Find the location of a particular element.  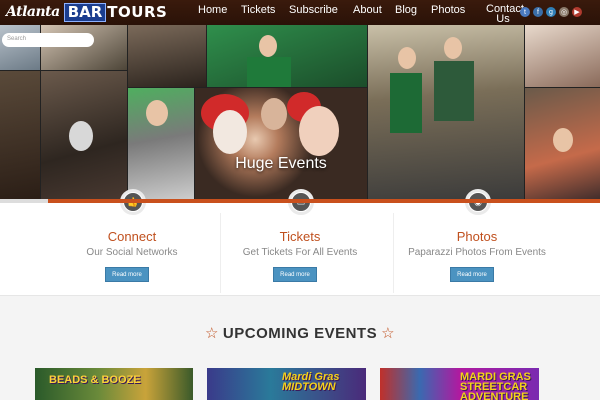

nav-tickets: Tickets is located at coordinates (258, 8).